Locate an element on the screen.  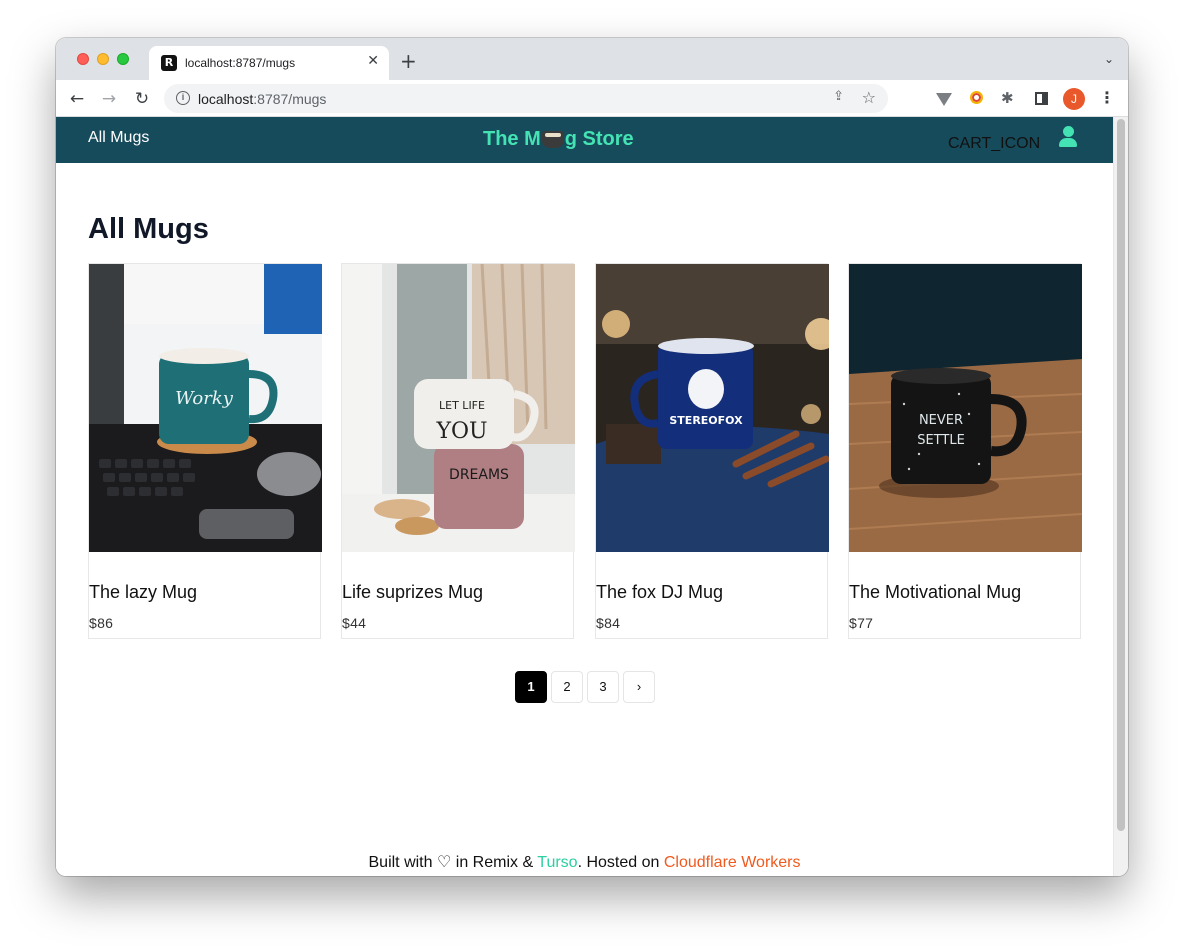
forward-icon: → is located at coordinates (109, 99).